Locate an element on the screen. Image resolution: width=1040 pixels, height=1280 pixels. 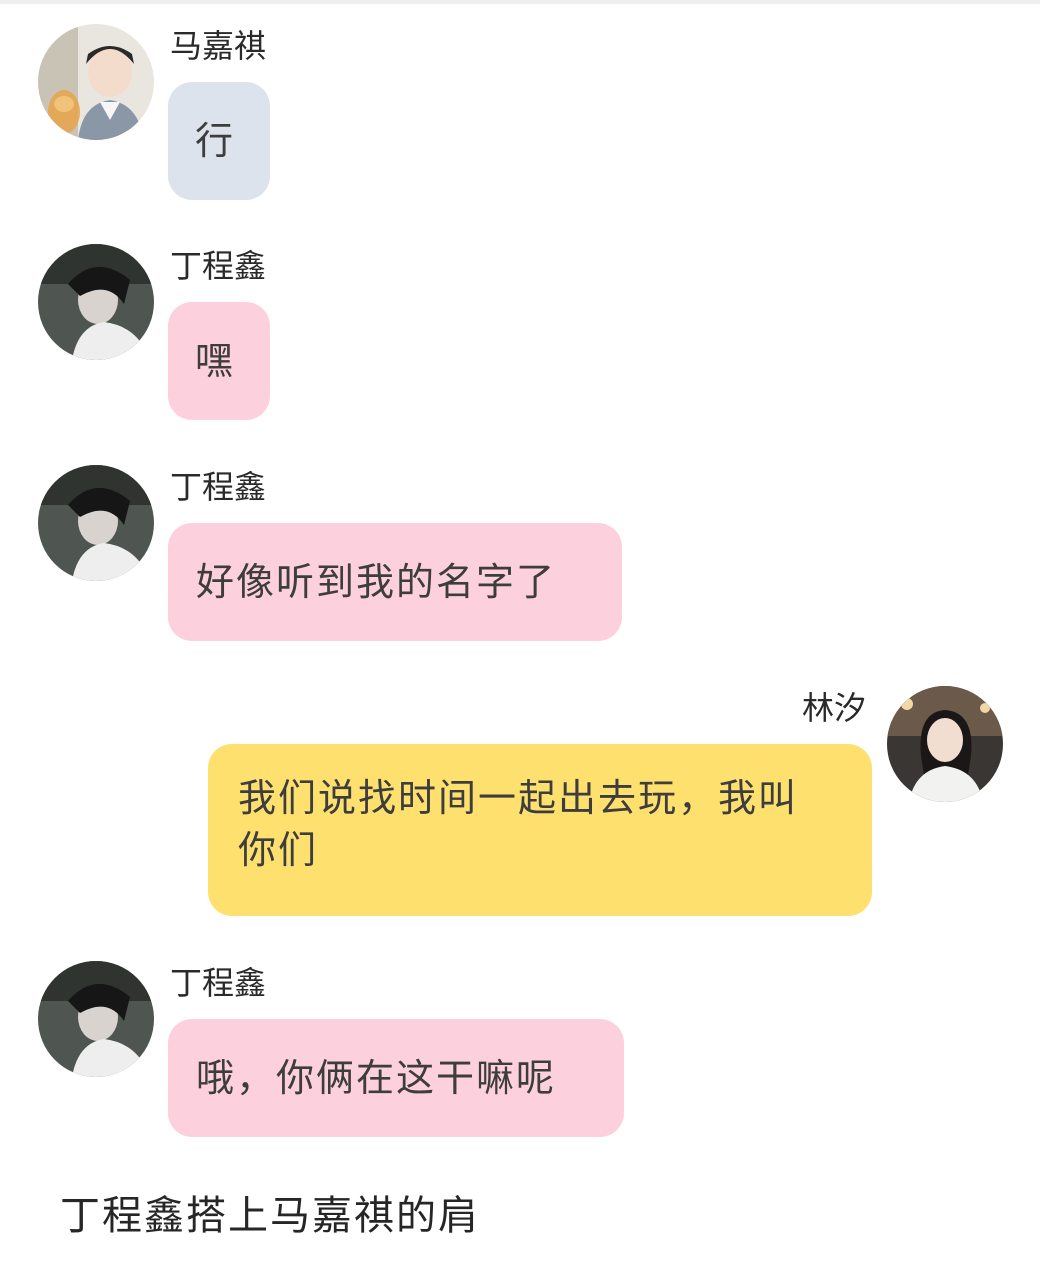
avatar-majiaqi-icon is located at coordinates (96, 82).